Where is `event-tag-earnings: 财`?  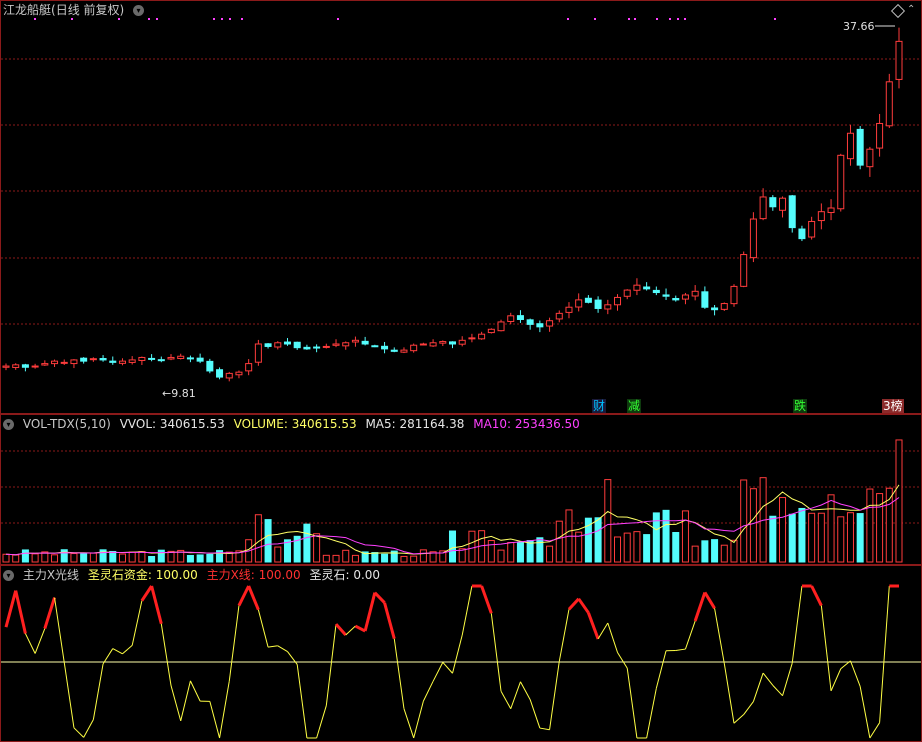
event-tag-earnings: 财 is located at coordinates (599, 406).